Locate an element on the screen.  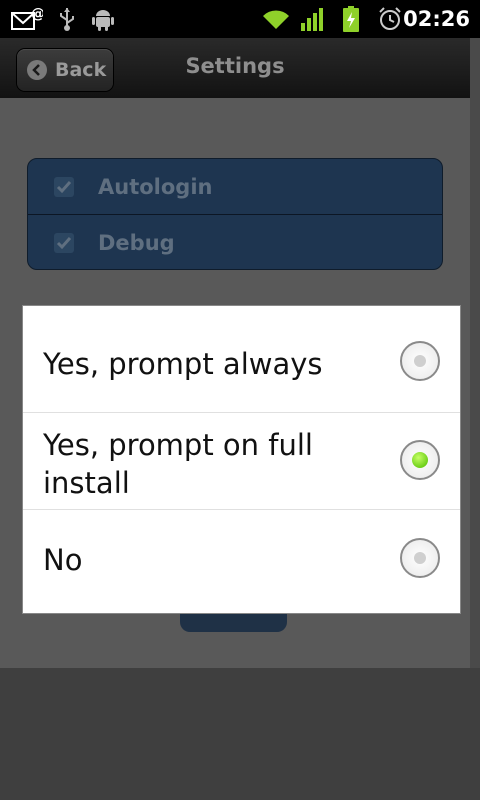
option-label: No is located at coordinates (63, 560).